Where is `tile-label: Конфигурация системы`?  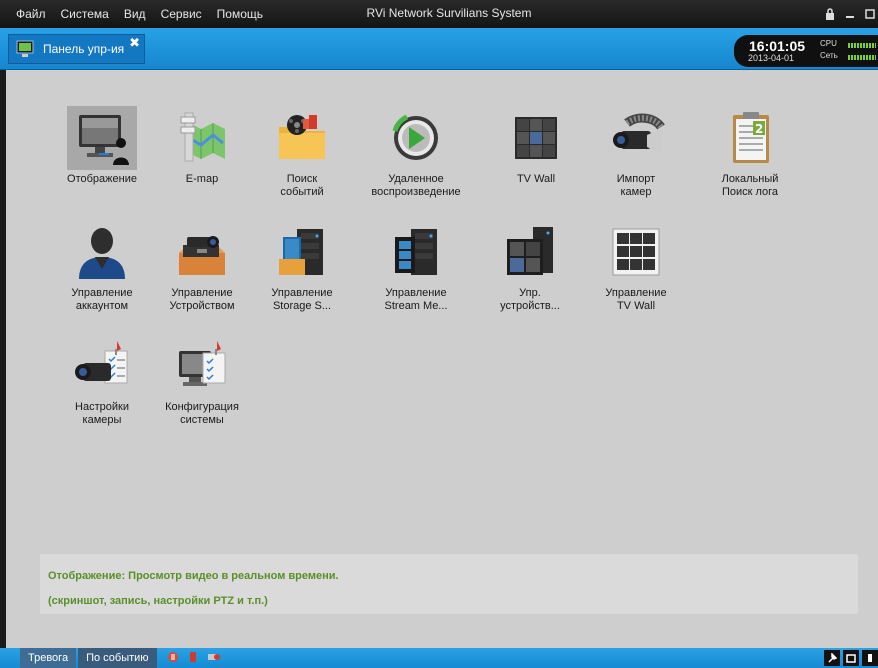 tile-label: Конфигурация системы is located at coordinates (202, 413).